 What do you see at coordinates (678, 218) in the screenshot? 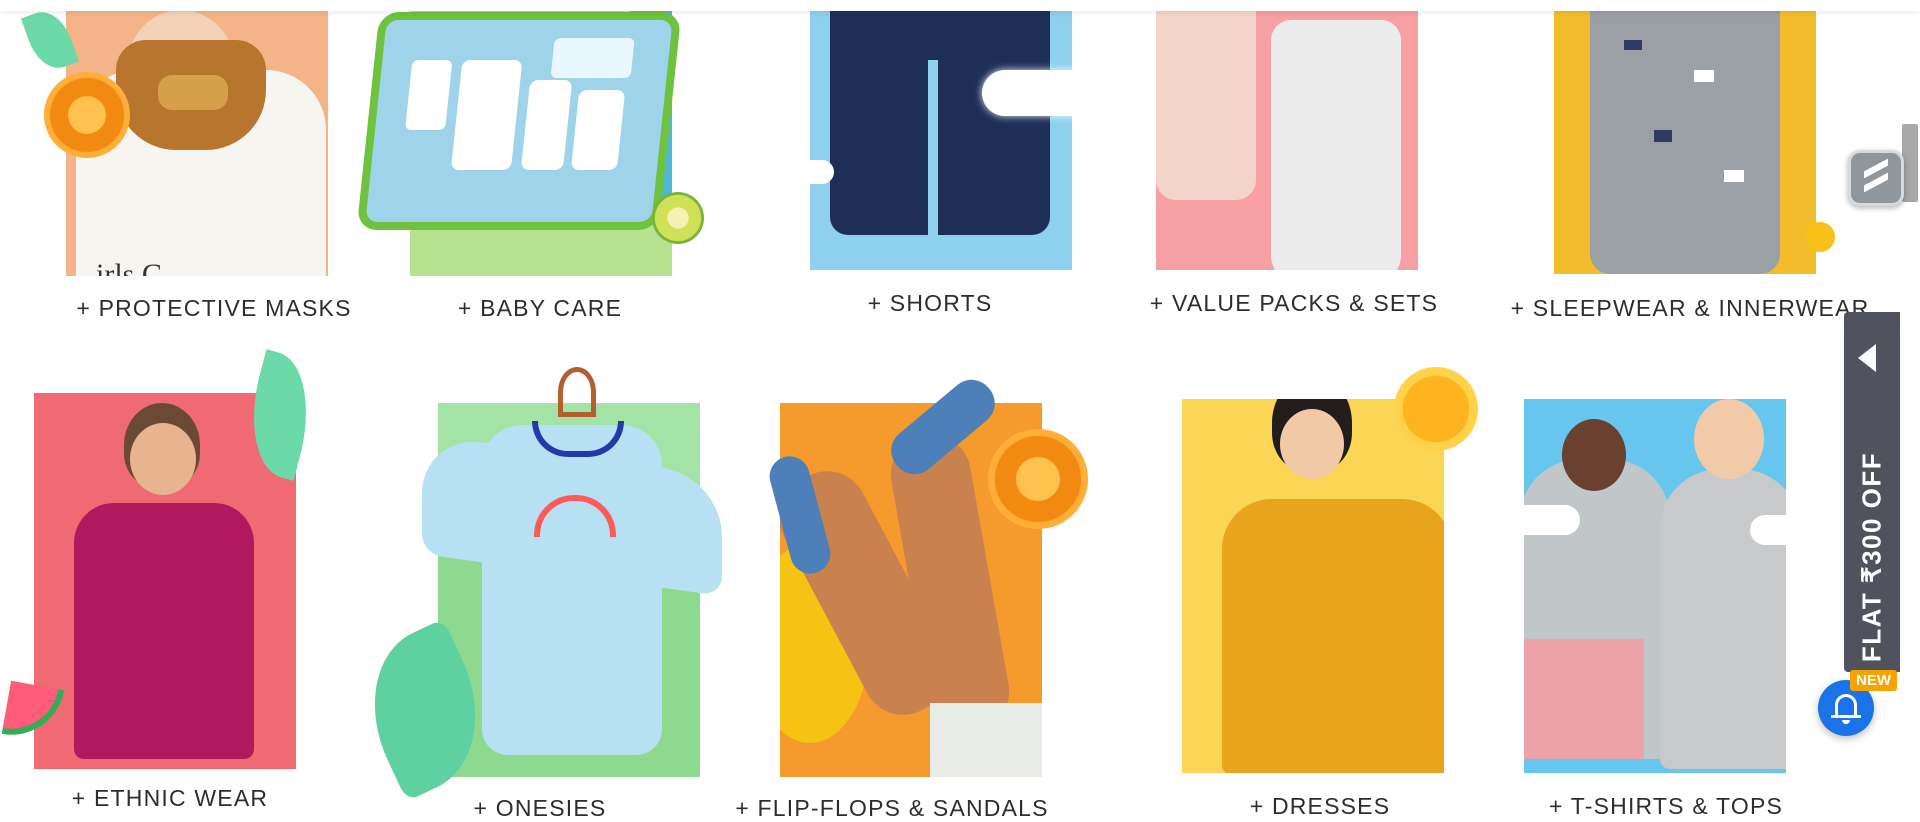
I see `kiwi-slice-icon` at bounding box center [678, 218].